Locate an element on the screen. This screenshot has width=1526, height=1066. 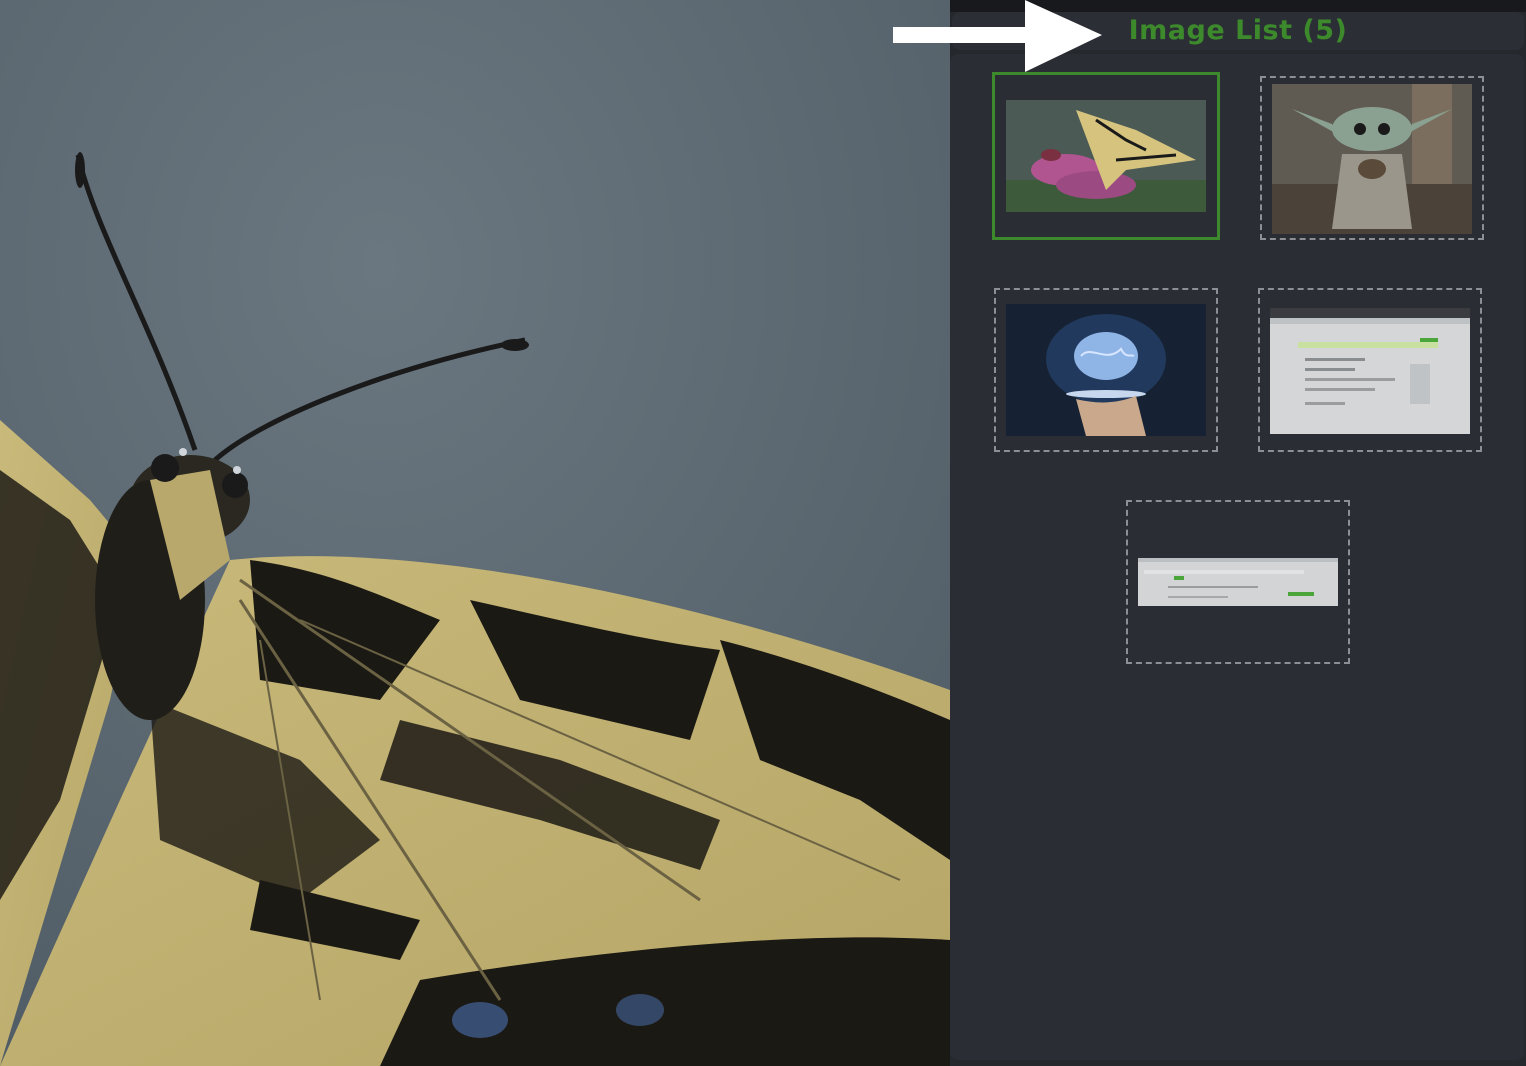
thumbnail-image-butterfly is located at coordinates (1106, 156).